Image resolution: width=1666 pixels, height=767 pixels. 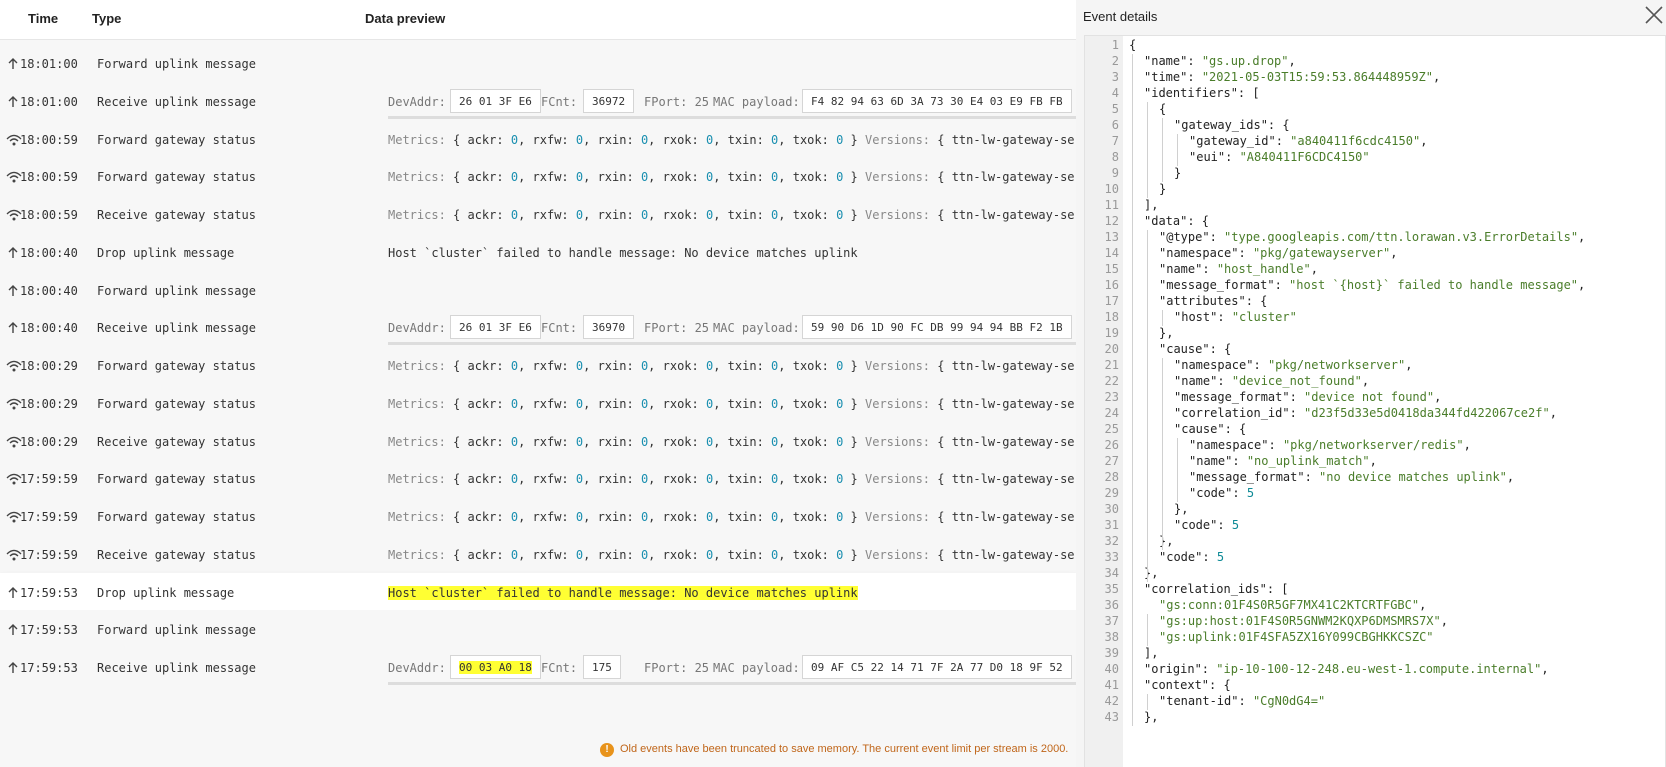 What do you see at coordinates (49, 328) in the screenshot?
I see `event-time: 18:00:40` at bounding box center [49, 328].